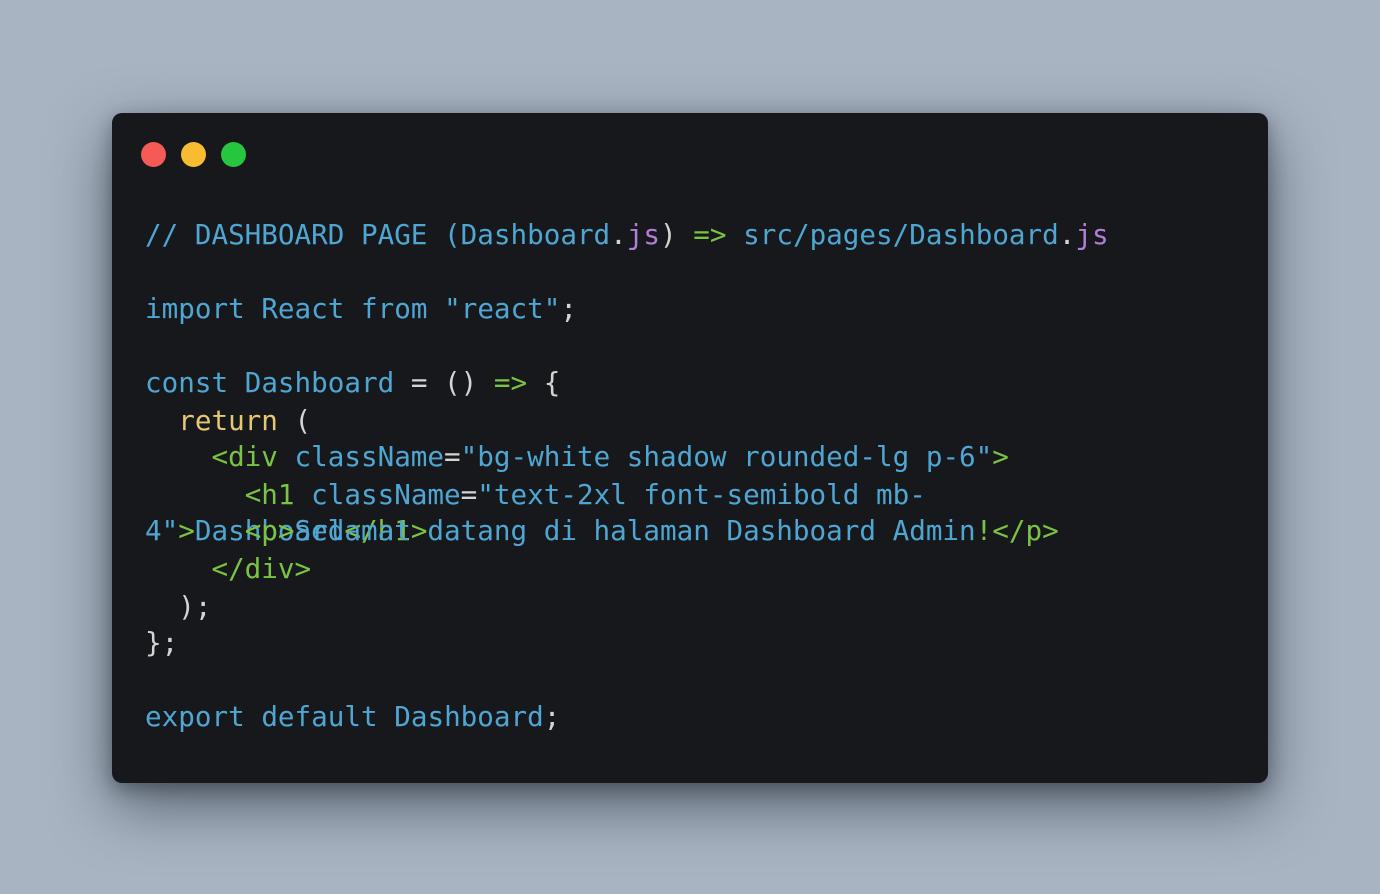 This screenshot has width=1380, height=894. I want to click on code-token: React, so click(303, 308).